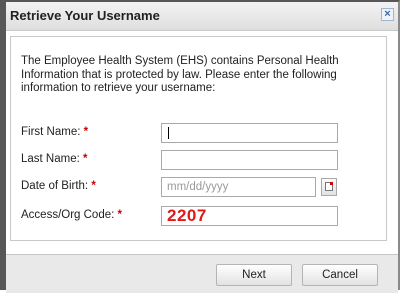  What do you see at coordinates (238, 187) in the screenshot?
I see `dob-input` at bounding box center [238, 187].